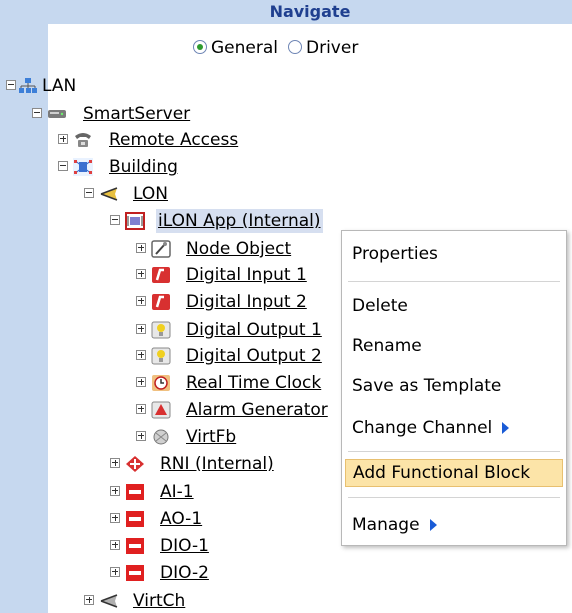  Describe the element at coordinates (28, 85) in the screenshot. I see `network-icon` at that location.